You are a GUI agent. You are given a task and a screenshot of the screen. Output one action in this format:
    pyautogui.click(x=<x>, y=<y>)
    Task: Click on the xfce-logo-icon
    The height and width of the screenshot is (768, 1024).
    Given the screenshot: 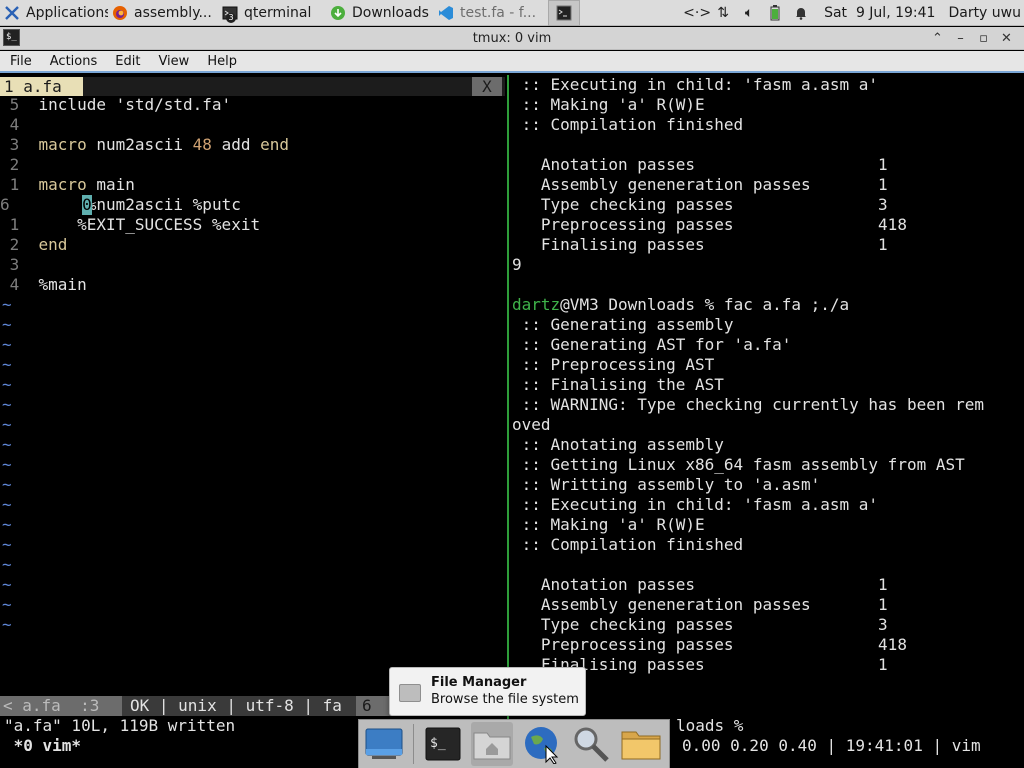 What is the action you would take?
    pyautogui.click(x=12, y=13)
    